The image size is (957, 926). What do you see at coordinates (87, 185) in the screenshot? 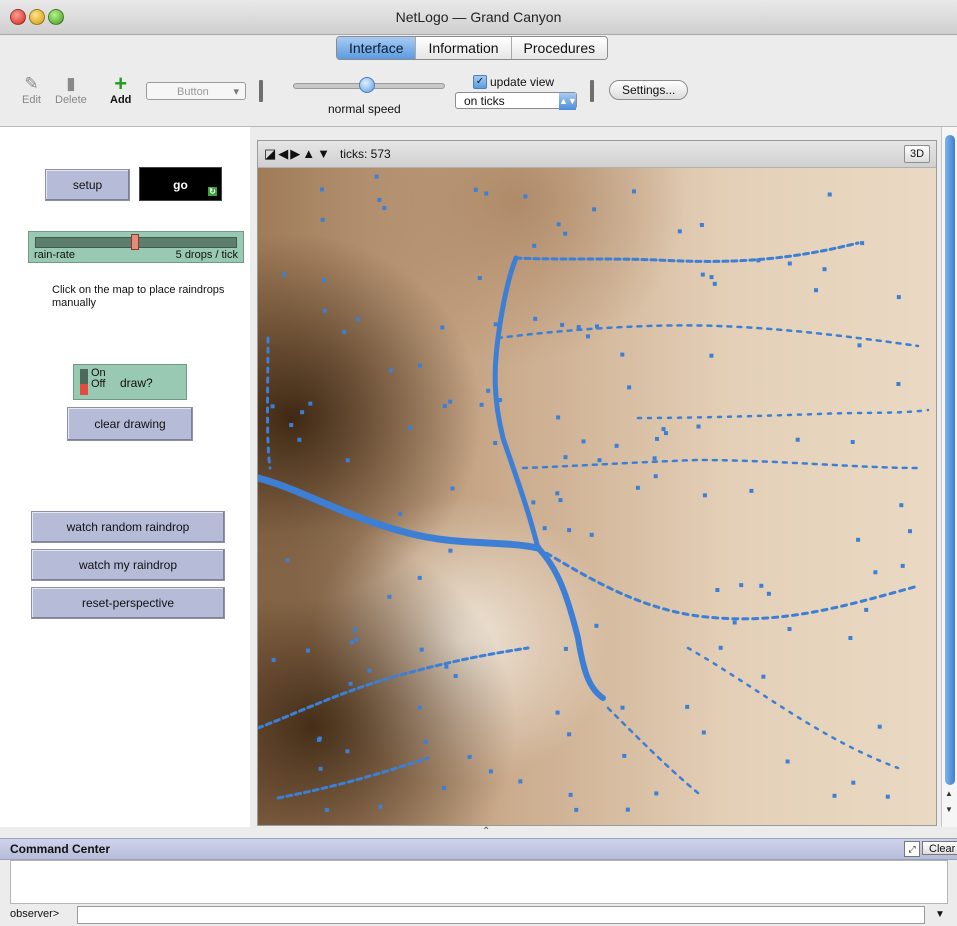
I see `setup-button: setup` at bounding box center [87, 185].